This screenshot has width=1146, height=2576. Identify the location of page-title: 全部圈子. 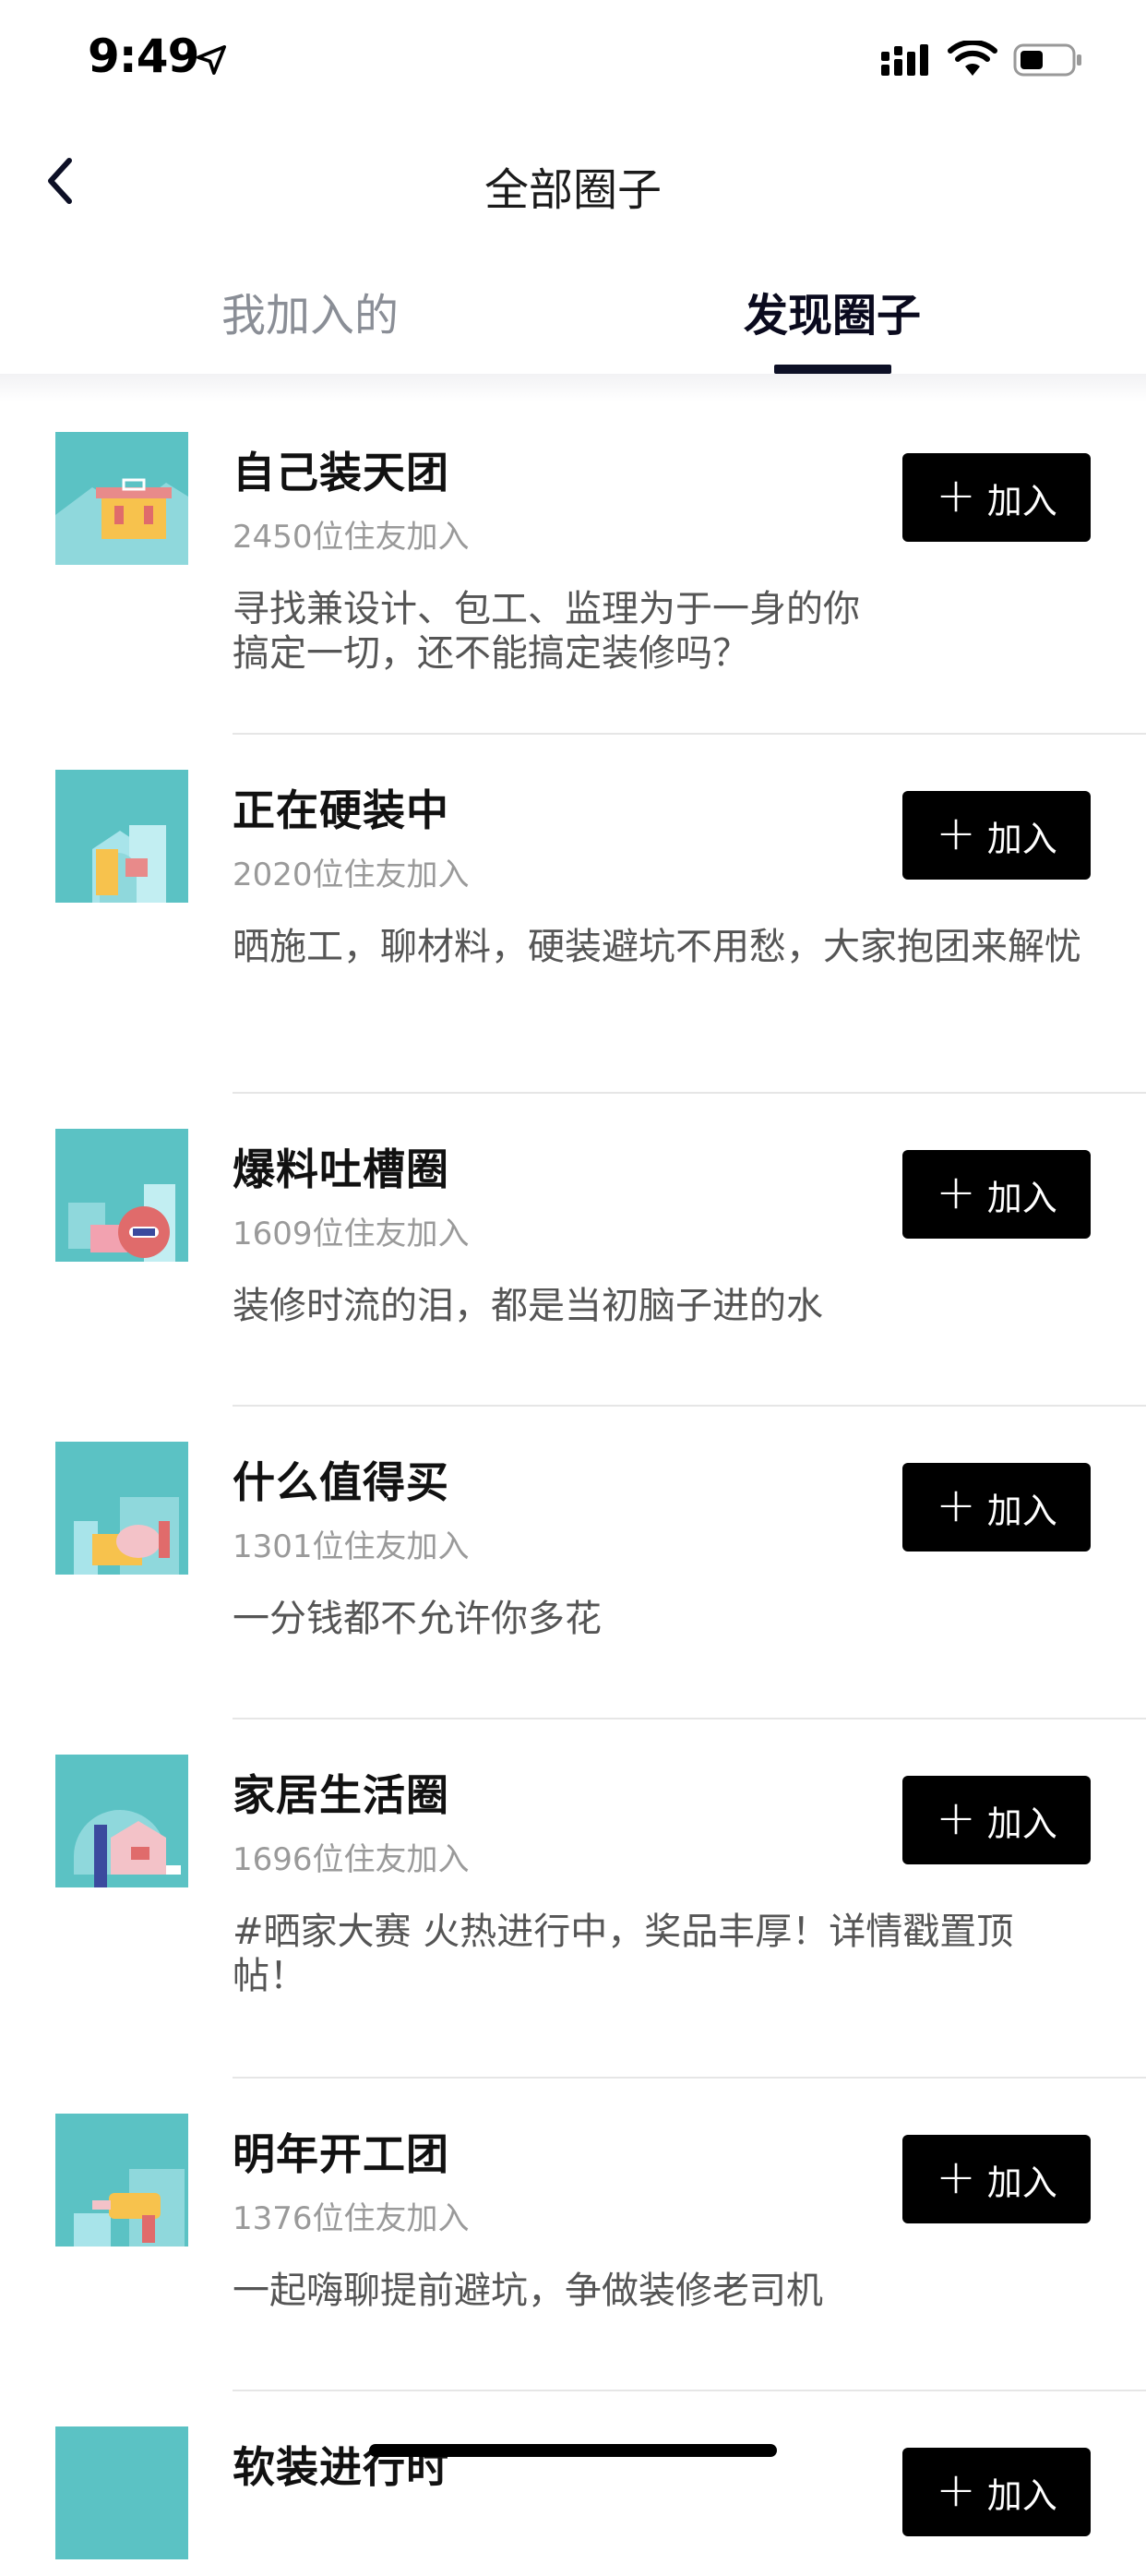
(573, 190).